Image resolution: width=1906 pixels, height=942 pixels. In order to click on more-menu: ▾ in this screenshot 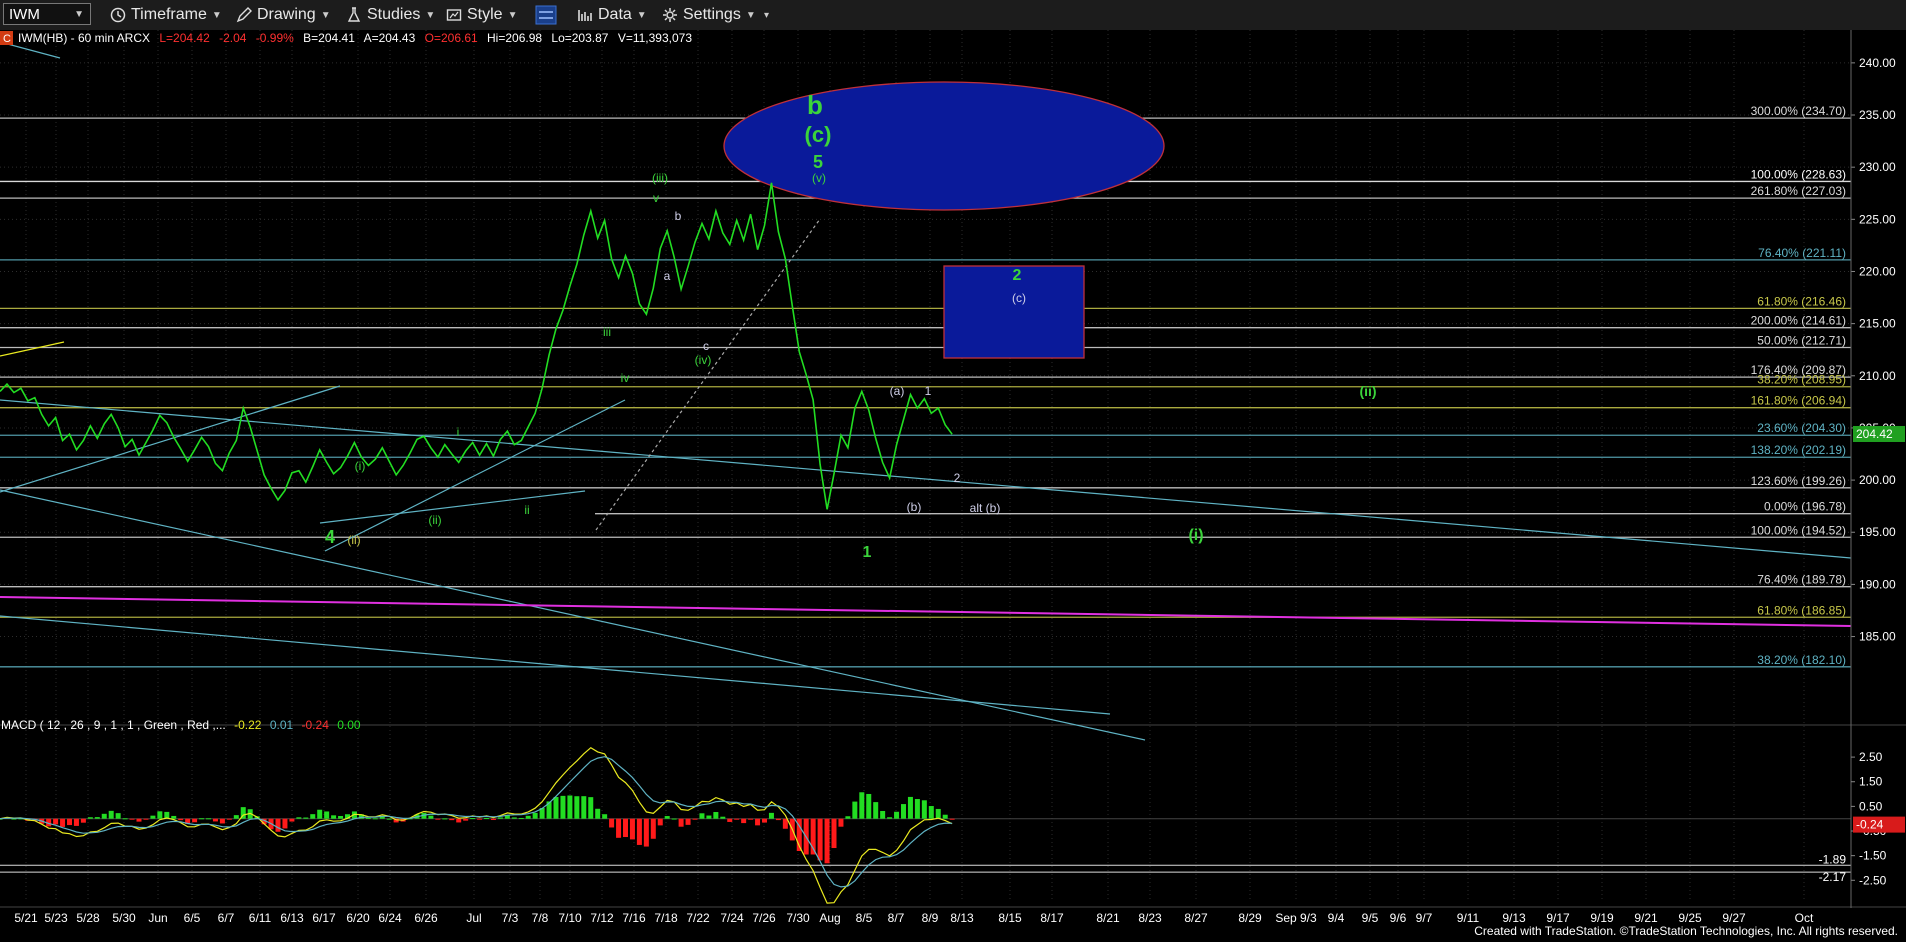, I will do `click(766, 15)`.